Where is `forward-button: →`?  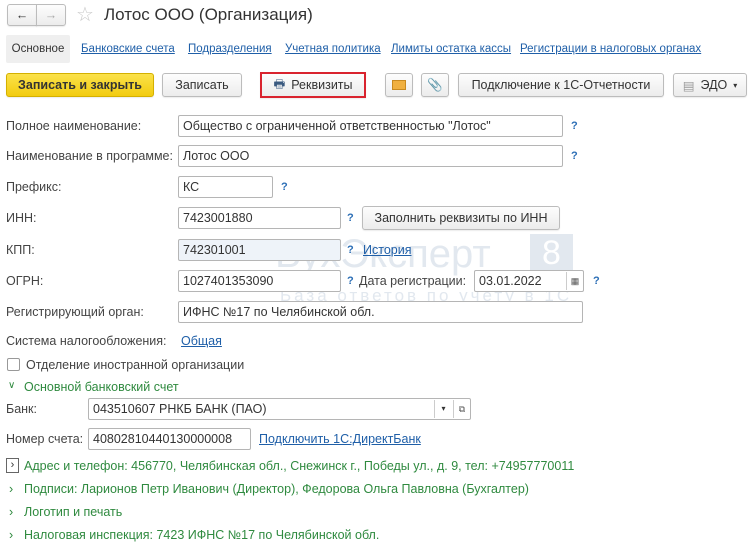 forward-button: → is located at coordinates (51, 15).